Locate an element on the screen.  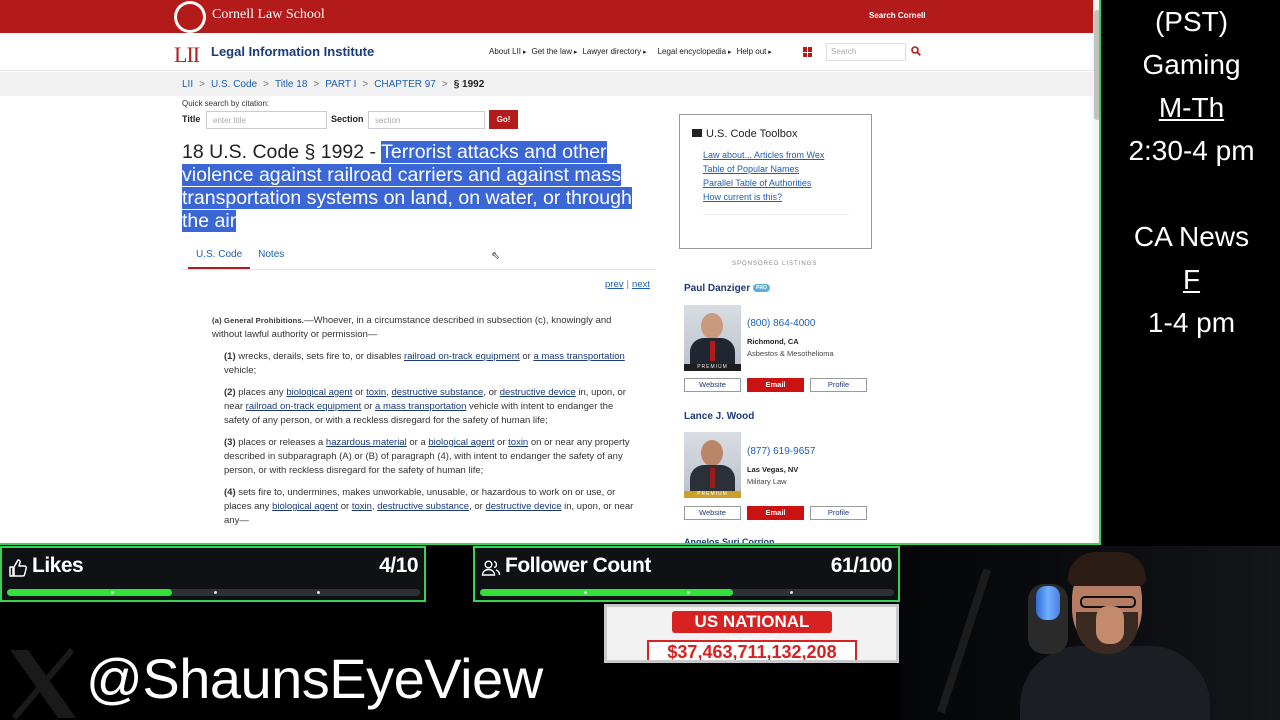
tab-notes: Notes is located at coordinates (271, 257).